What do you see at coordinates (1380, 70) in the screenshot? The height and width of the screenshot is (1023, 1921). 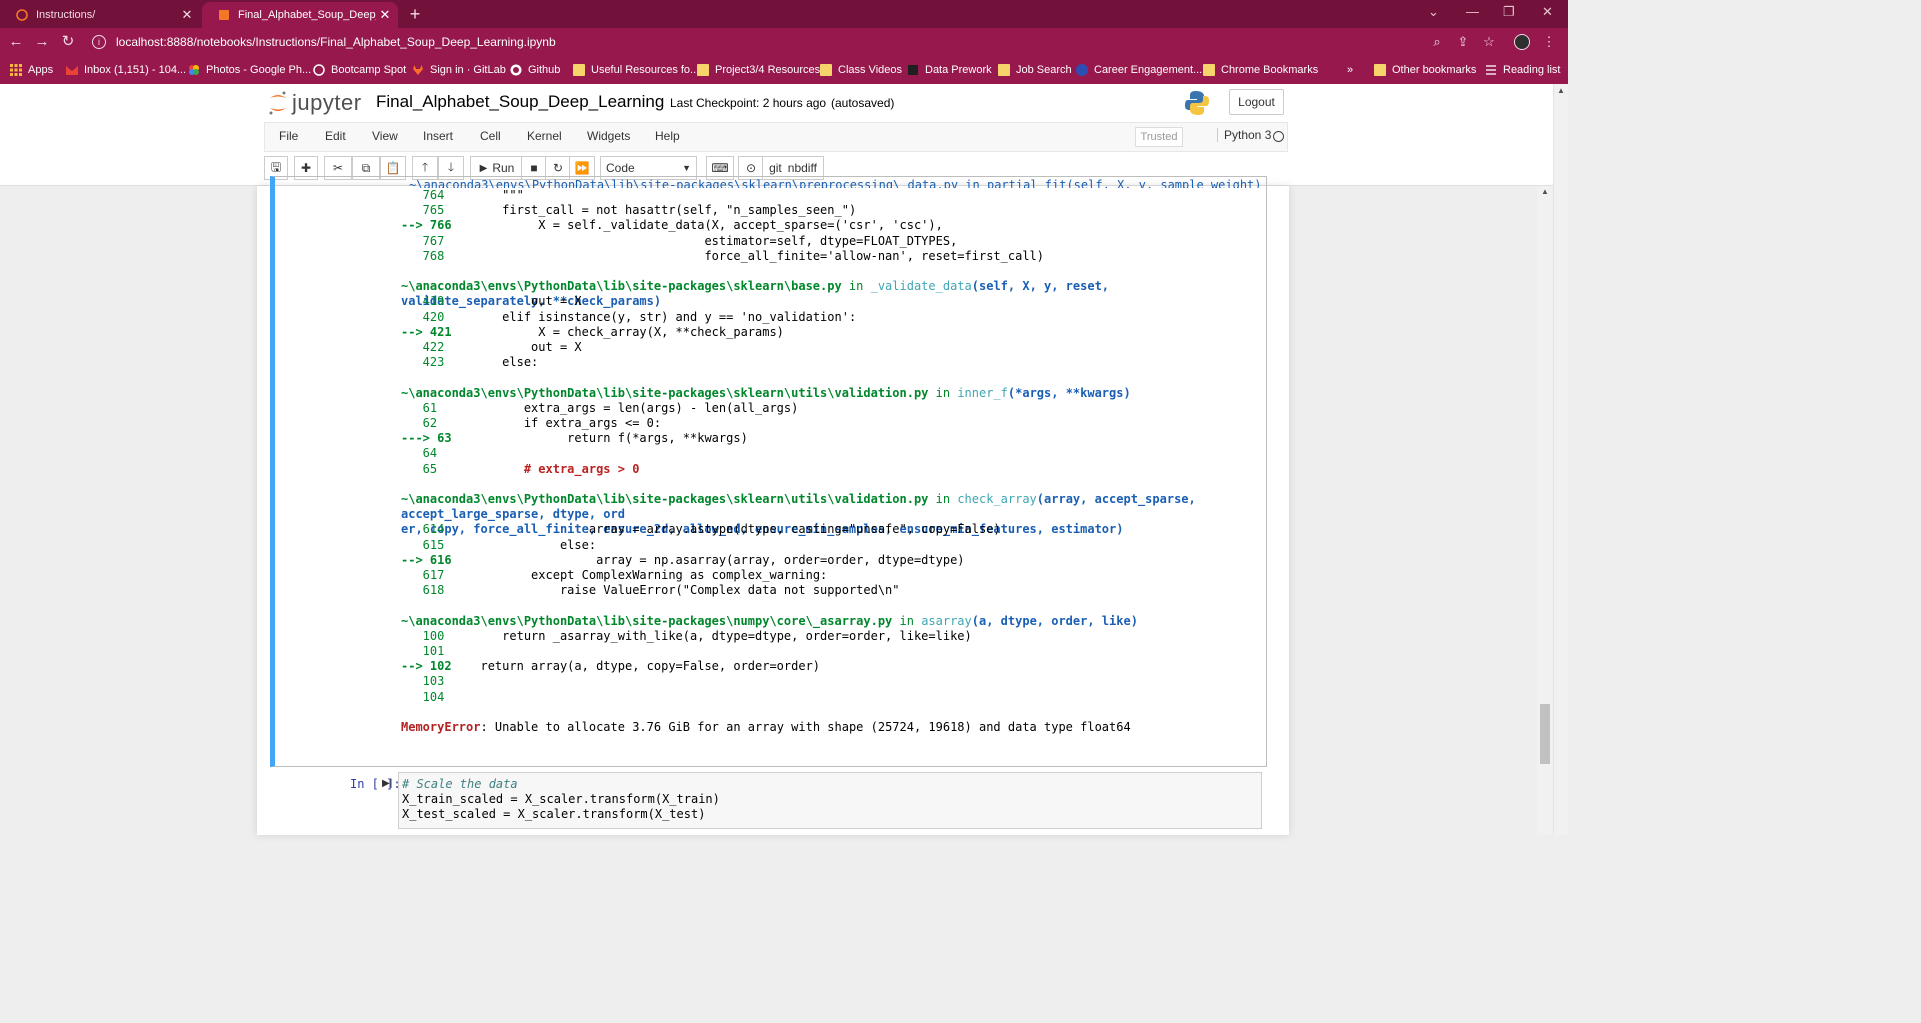 I see `folder-icon` at bounding box center [1380, 70].